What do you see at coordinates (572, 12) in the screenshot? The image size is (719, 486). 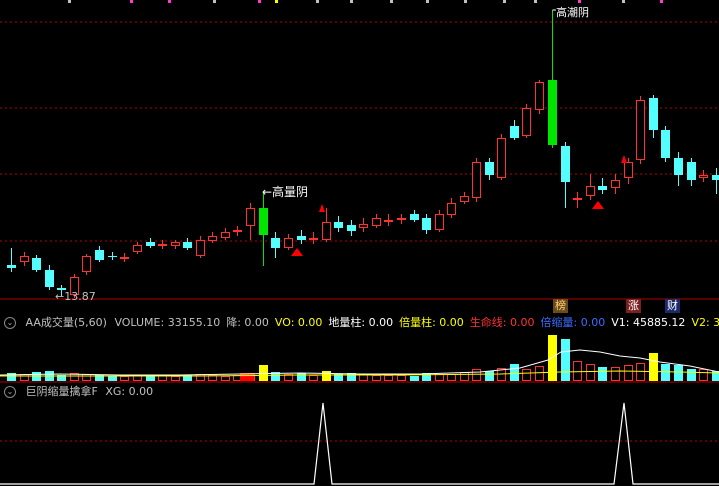 I see `peak-label: 高潮阴` at bounding box center [572, 12].